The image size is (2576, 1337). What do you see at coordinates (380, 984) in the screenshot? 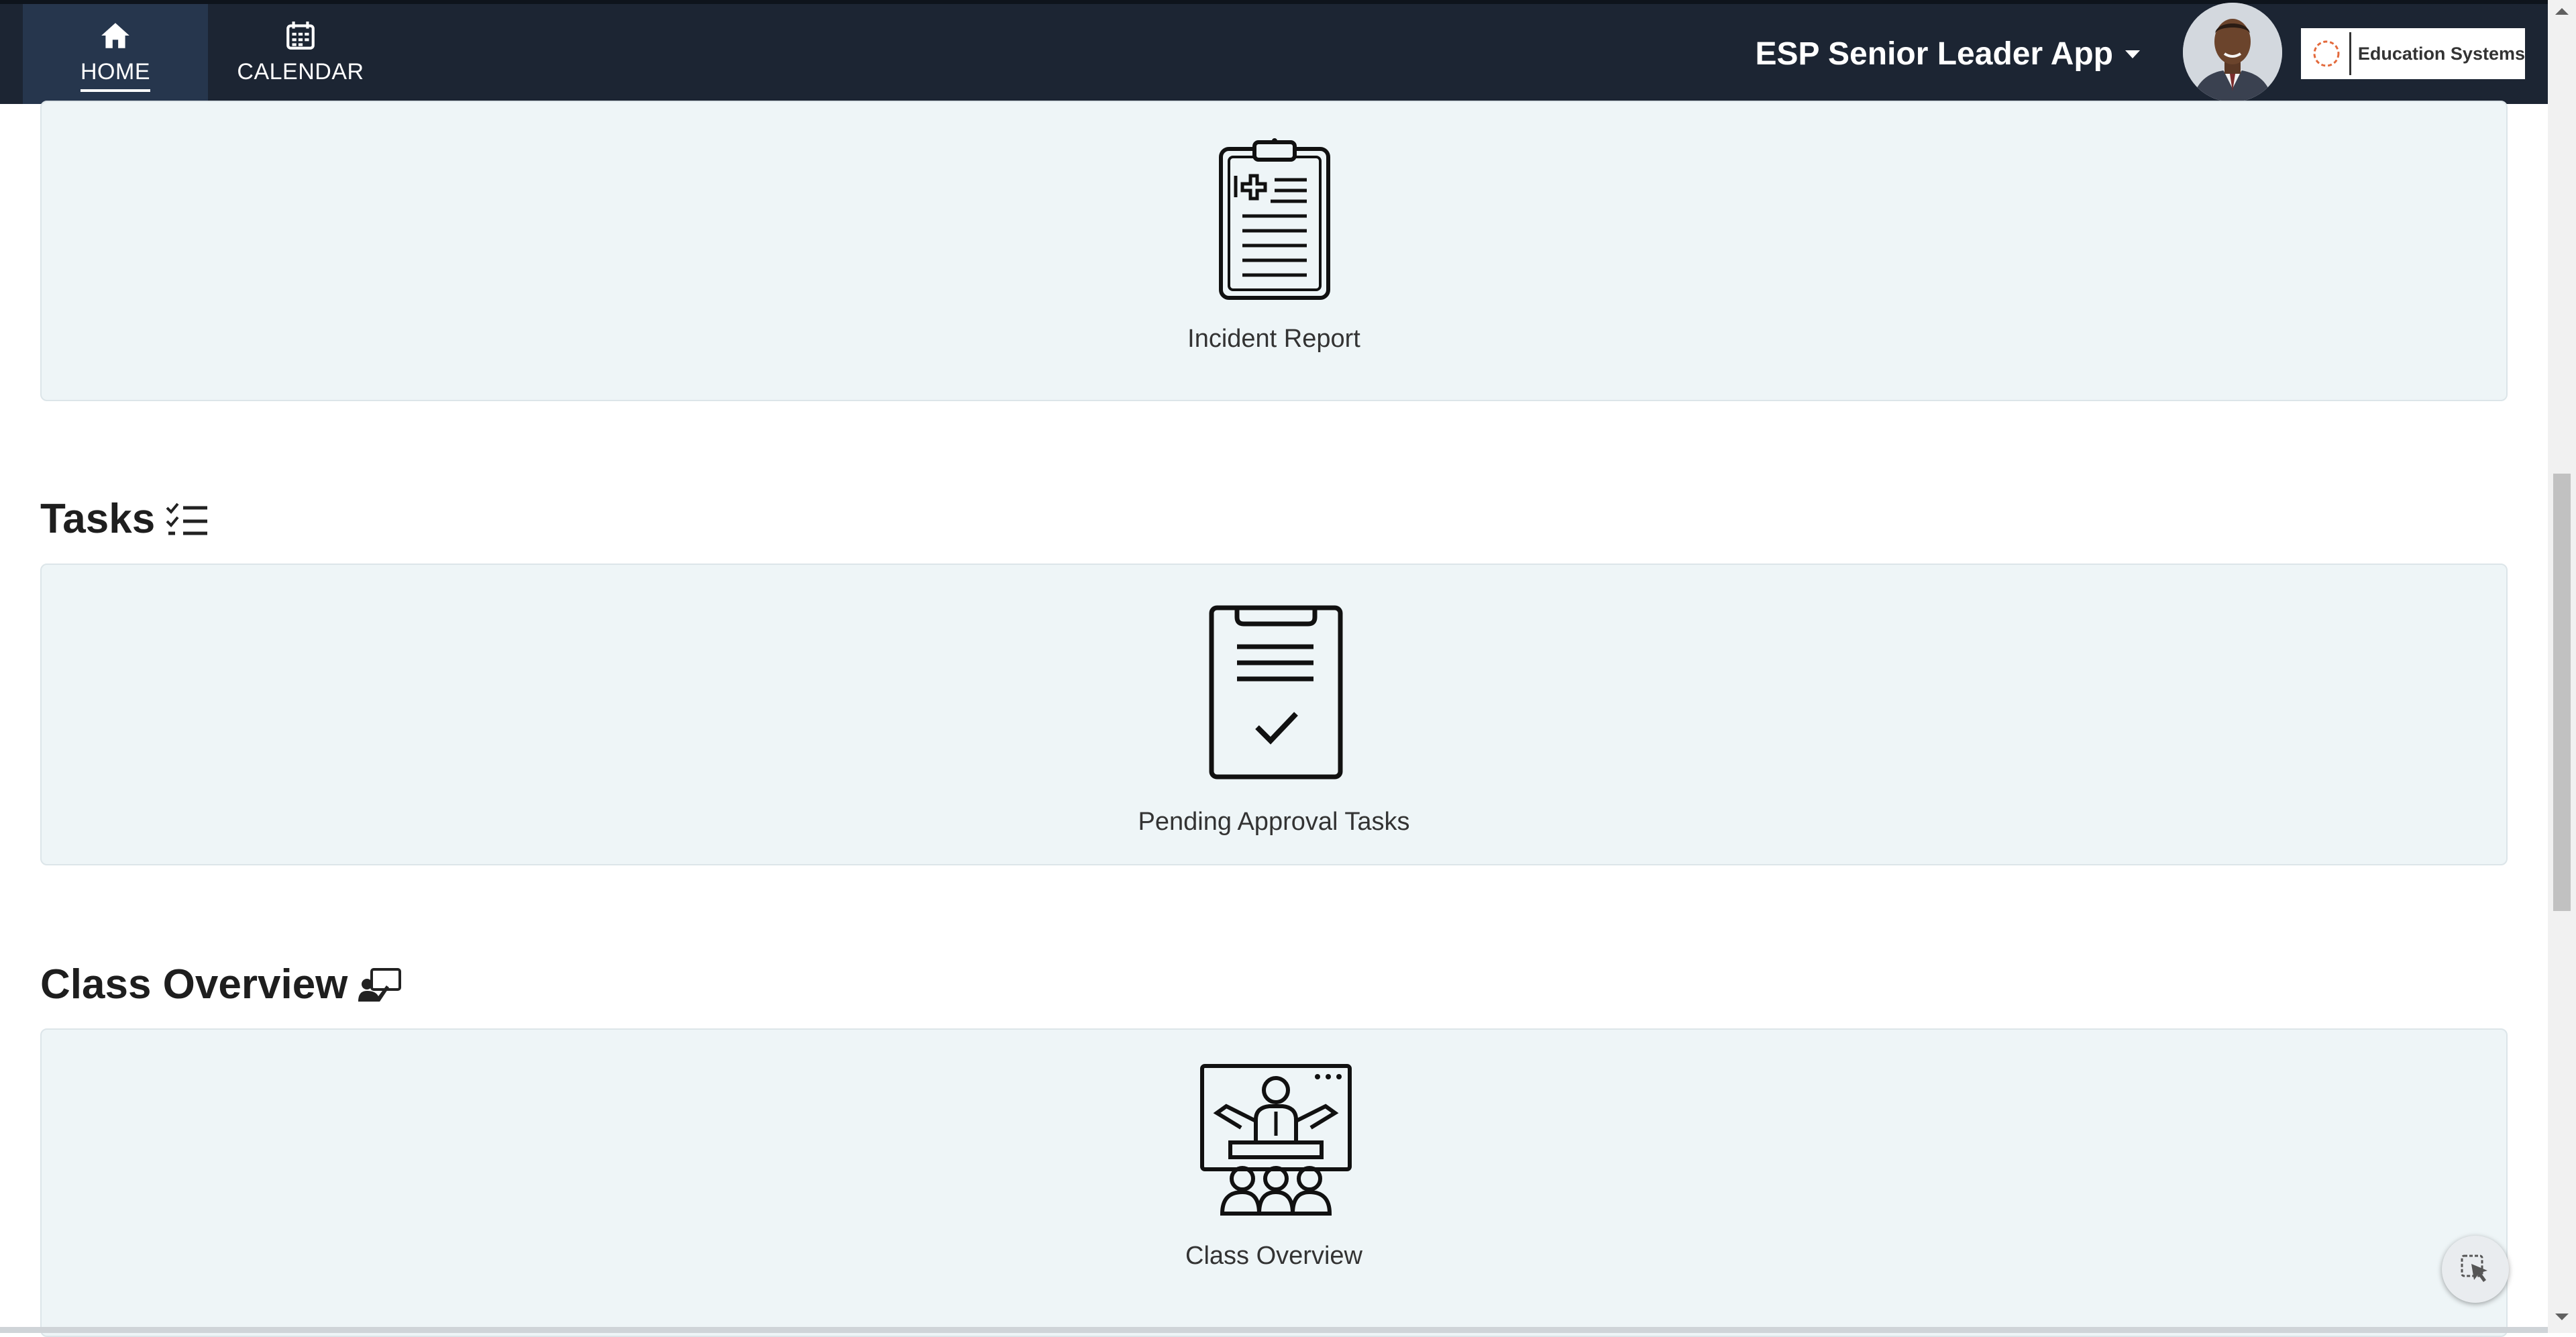
I see `presenter-icon` at bounding box center [380, 984].